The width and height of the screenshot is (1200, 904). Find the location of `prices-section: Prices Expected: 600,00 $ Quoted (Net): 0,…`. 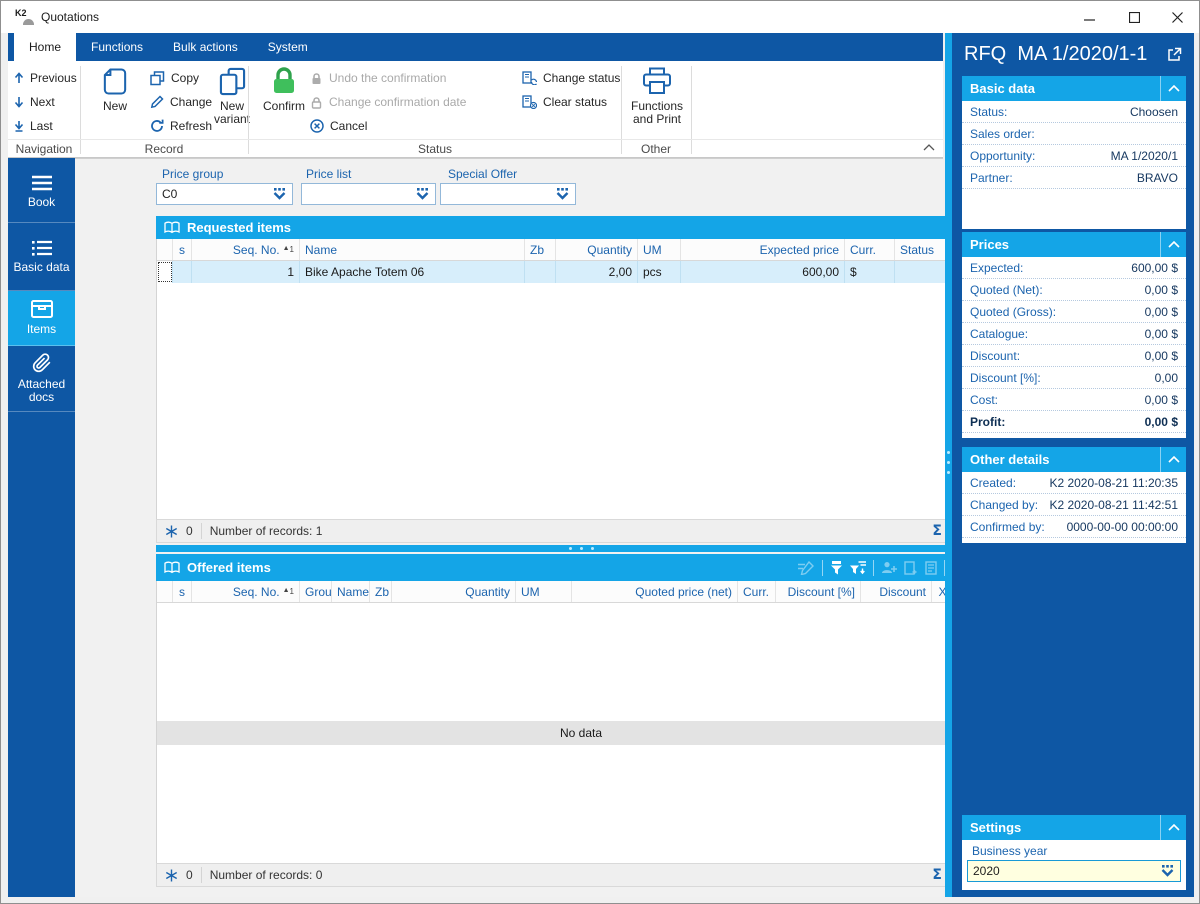

prices-section: Prices Expected: 600,00 $ Quoted (Net): 0,… is located at coordinates (1074, 335).